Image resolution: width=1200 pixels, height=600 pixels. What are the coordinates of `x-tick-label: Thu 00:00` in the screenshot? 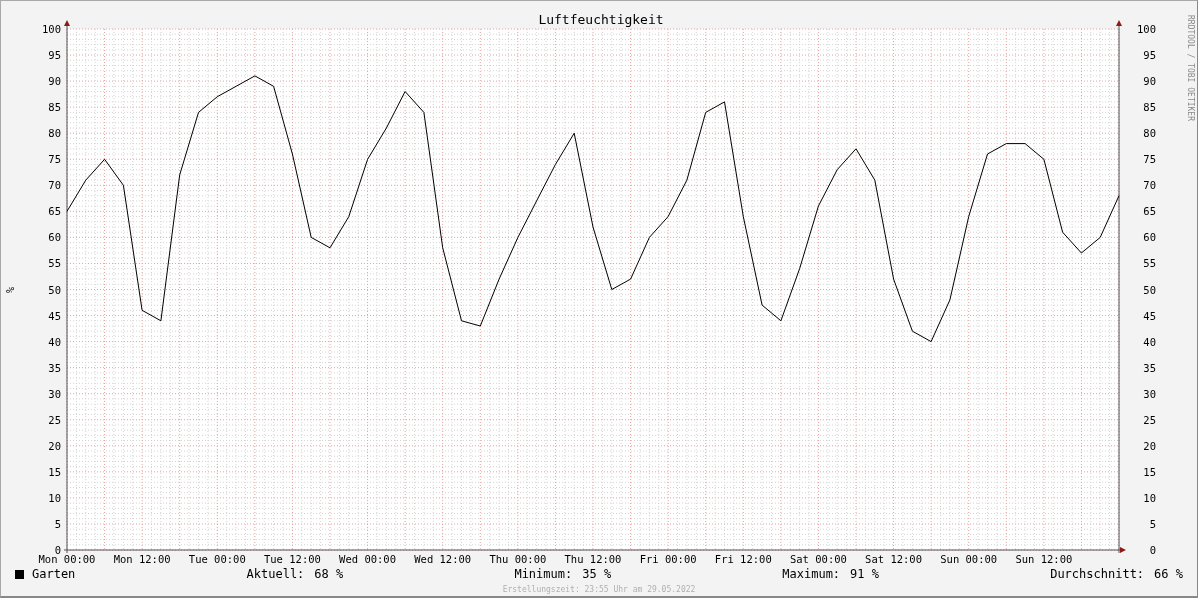 It's located at (518, 559).